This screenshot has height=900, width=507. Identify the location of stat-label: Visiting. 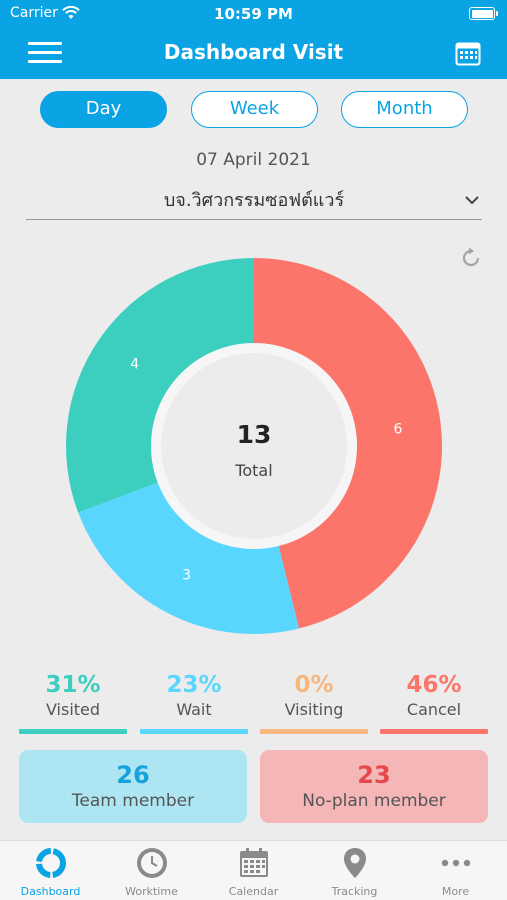
(314, 709).